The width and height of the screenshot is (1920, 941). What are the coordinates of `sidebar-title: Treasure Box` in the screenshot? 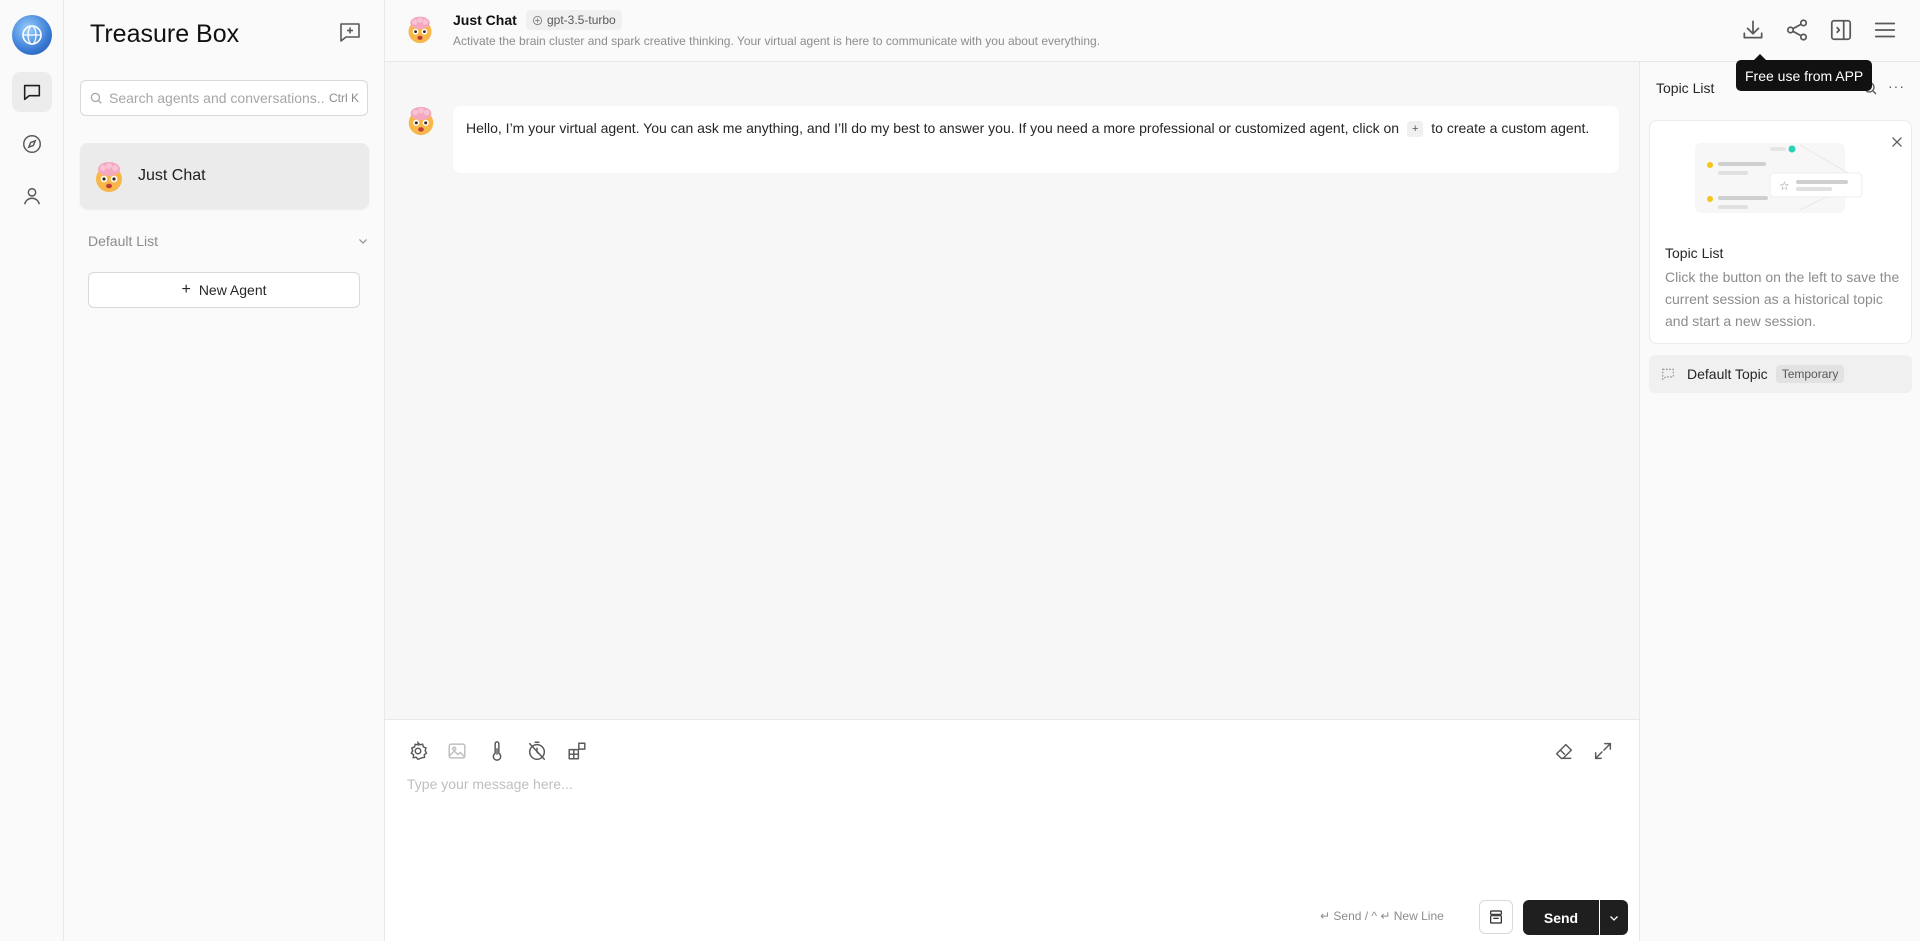 It's located at (165, 34).